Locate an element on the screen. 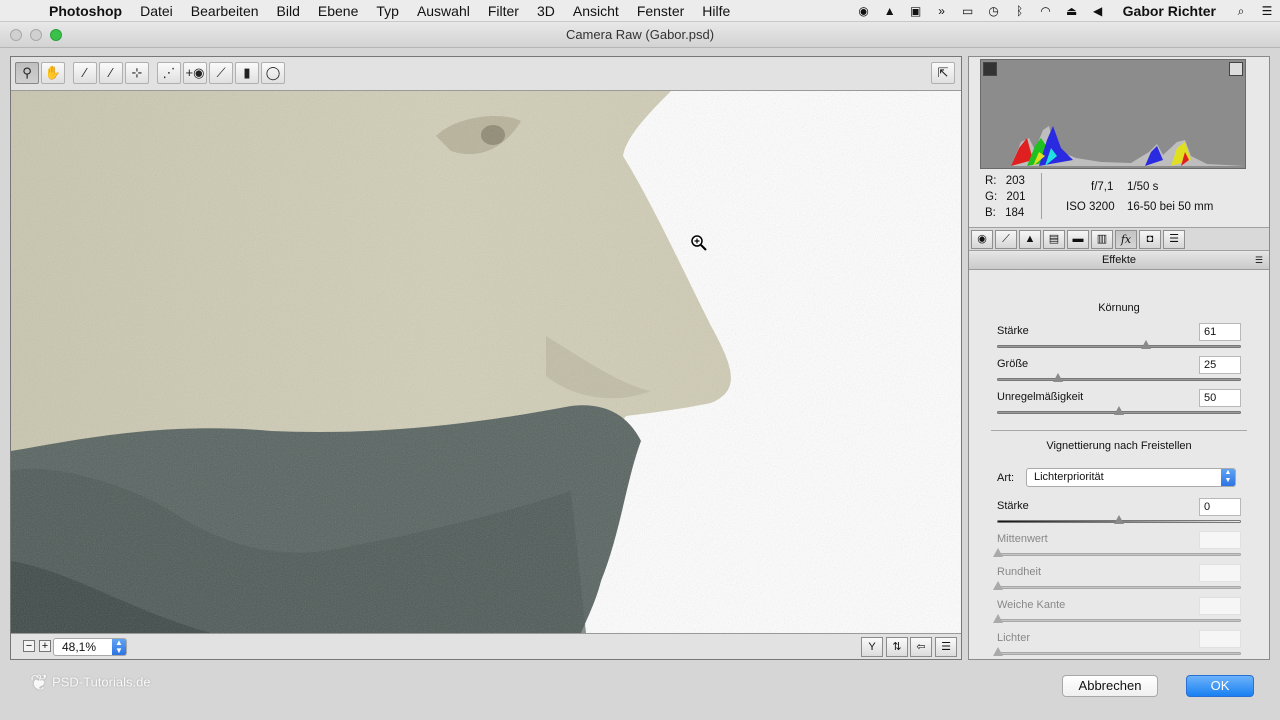 The image size is (1280, 720). vignette-midpoint-track is located at coordinates (1119, 554).